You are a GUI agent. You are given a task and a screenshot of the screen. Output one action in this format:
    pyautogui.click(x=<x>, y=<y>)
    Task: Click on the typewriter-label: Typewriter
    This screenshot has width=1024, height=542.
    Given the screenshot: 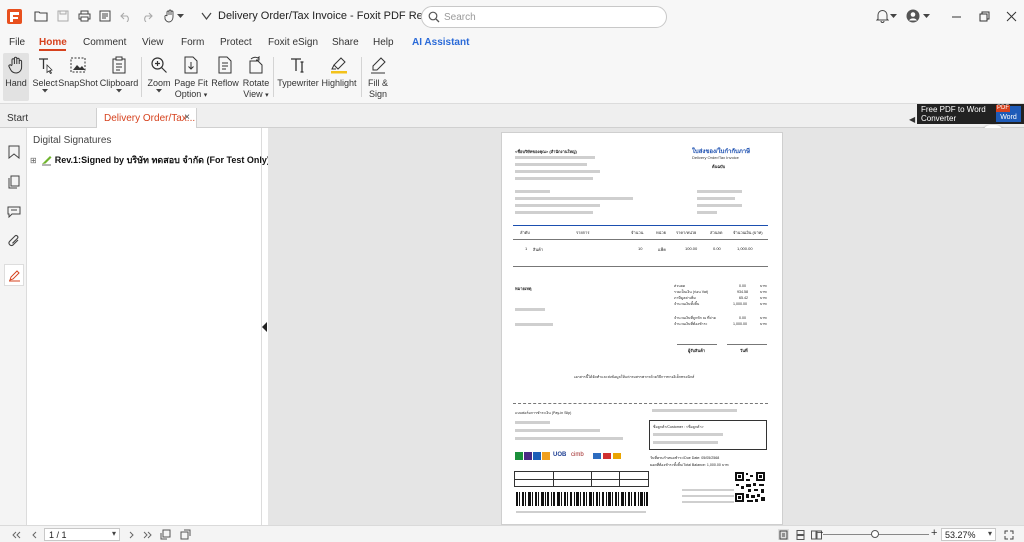 What is the action you would take?
    pyautogui.click(x=298, y=83)
    